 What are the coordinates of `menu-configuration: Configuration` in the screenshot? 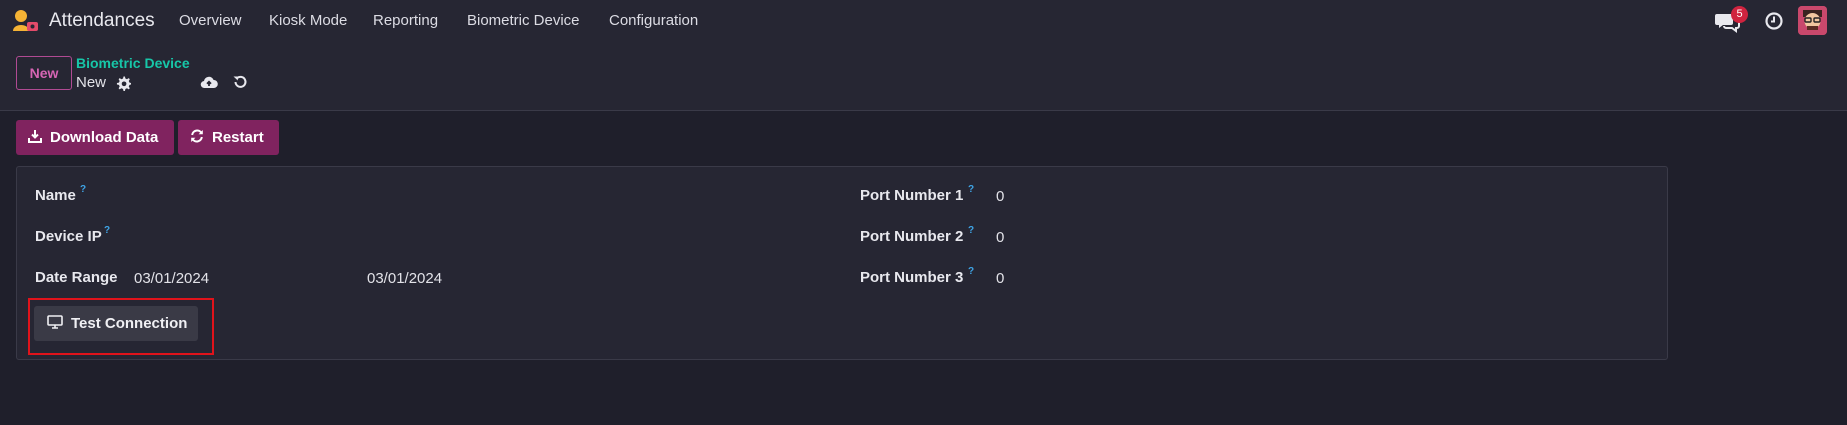 It's located at (653, 20).